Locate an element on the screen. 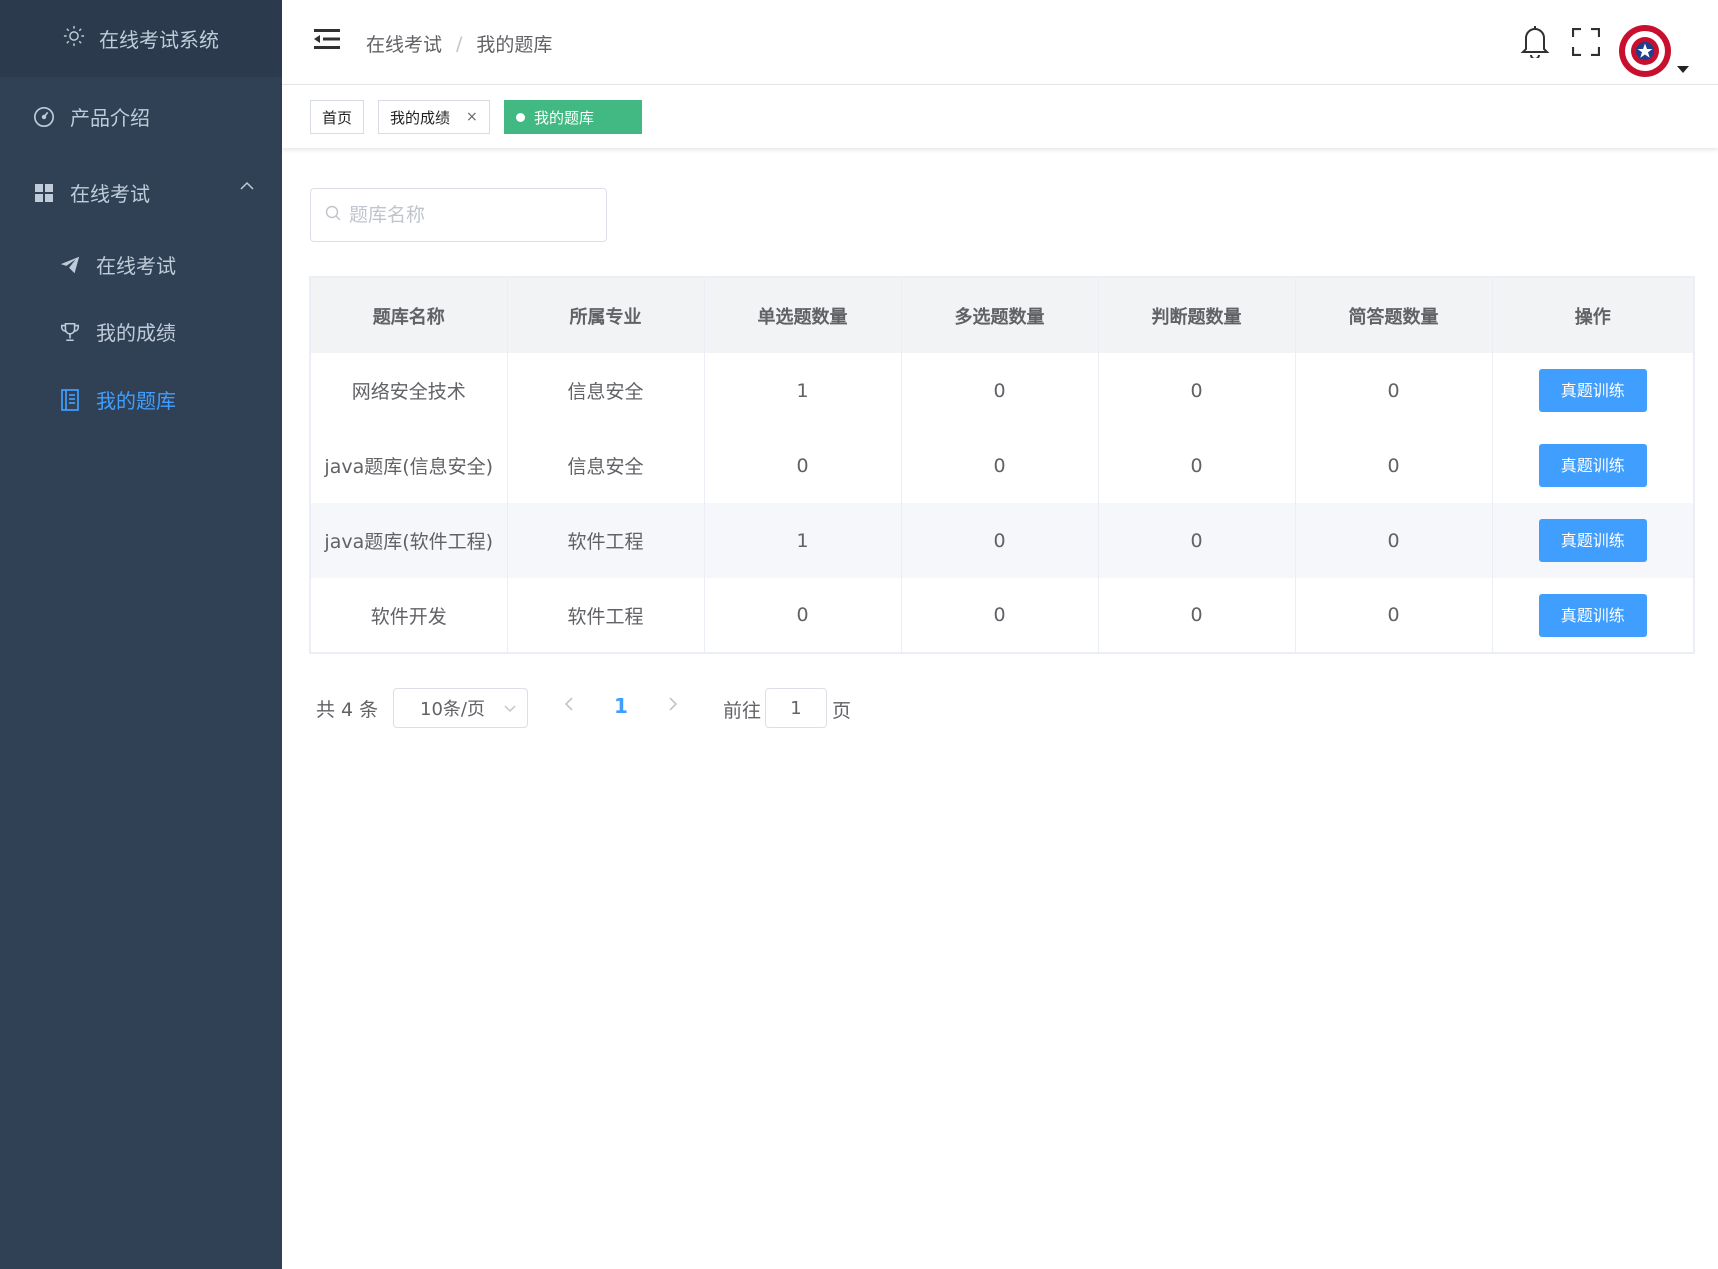  tag-my-scores: 我的成绩 × is located at coordinates (434, 117).